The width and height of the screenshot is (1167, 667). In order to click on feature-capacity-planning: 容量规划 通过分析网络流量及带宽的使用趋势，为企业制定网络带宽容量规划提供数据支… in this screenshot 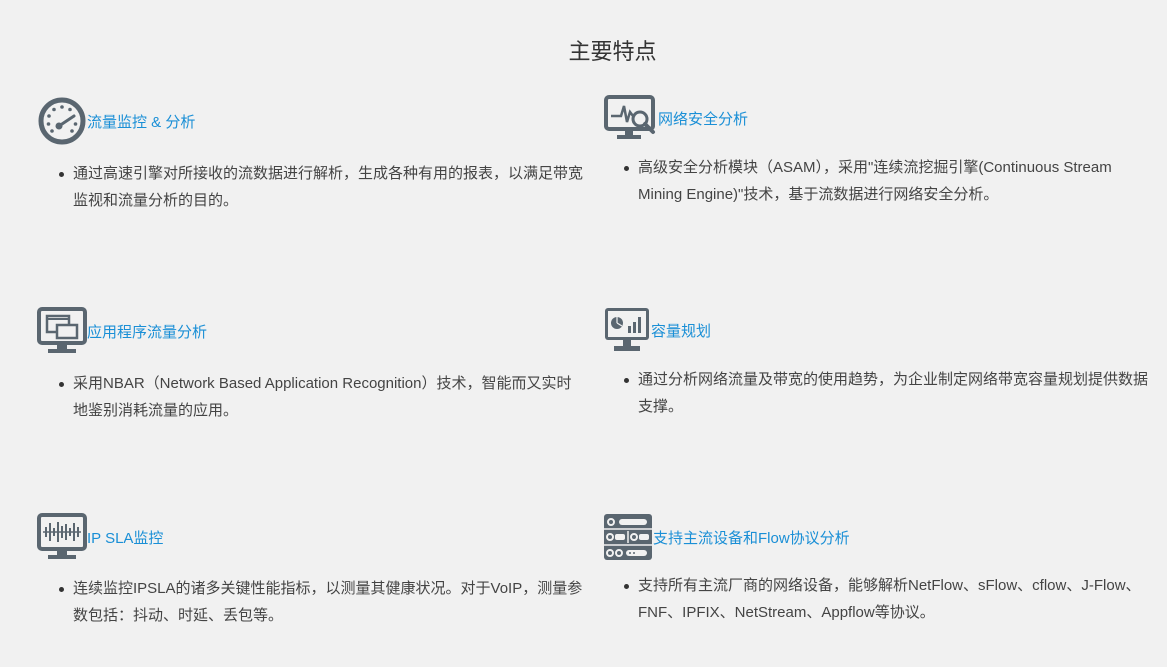, I will do `click(883, 363)`.